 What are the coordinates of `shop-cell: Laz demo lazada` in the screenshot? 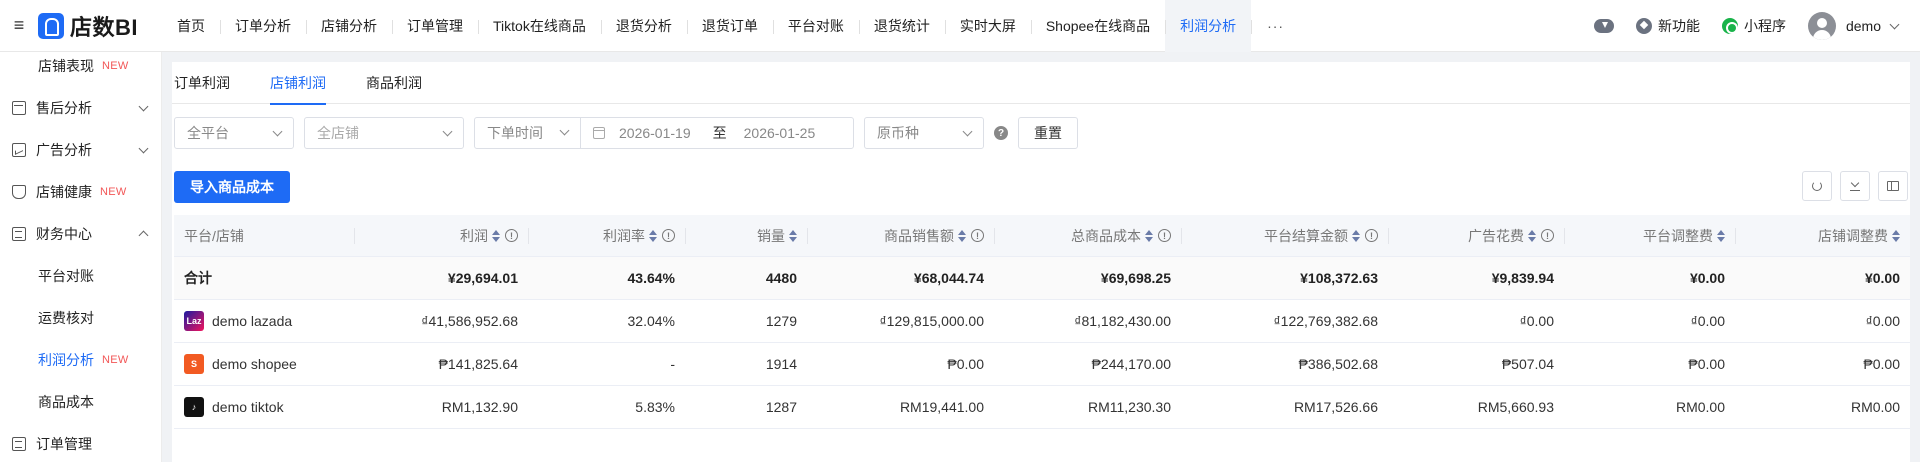 It's located at (264, 321).